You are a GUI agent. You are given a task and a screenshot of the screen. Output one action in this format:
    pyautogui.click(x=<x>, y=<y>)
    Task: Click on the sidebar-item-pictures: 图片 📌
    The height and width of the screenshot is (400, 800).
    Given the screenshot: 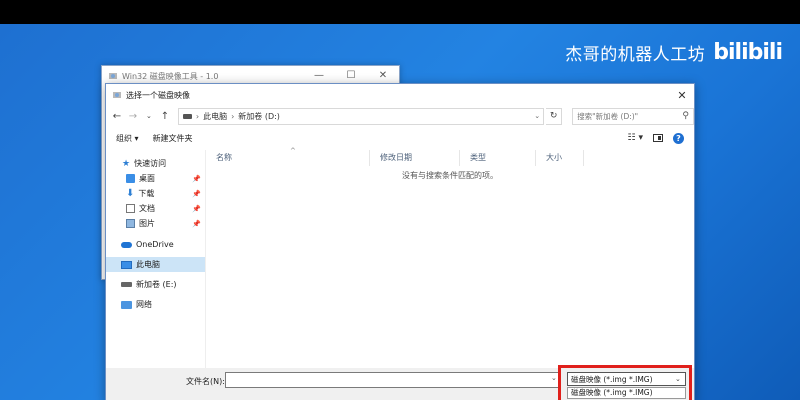 What is the action you would take?
    pyautogui.click(x=155, y=223)
    